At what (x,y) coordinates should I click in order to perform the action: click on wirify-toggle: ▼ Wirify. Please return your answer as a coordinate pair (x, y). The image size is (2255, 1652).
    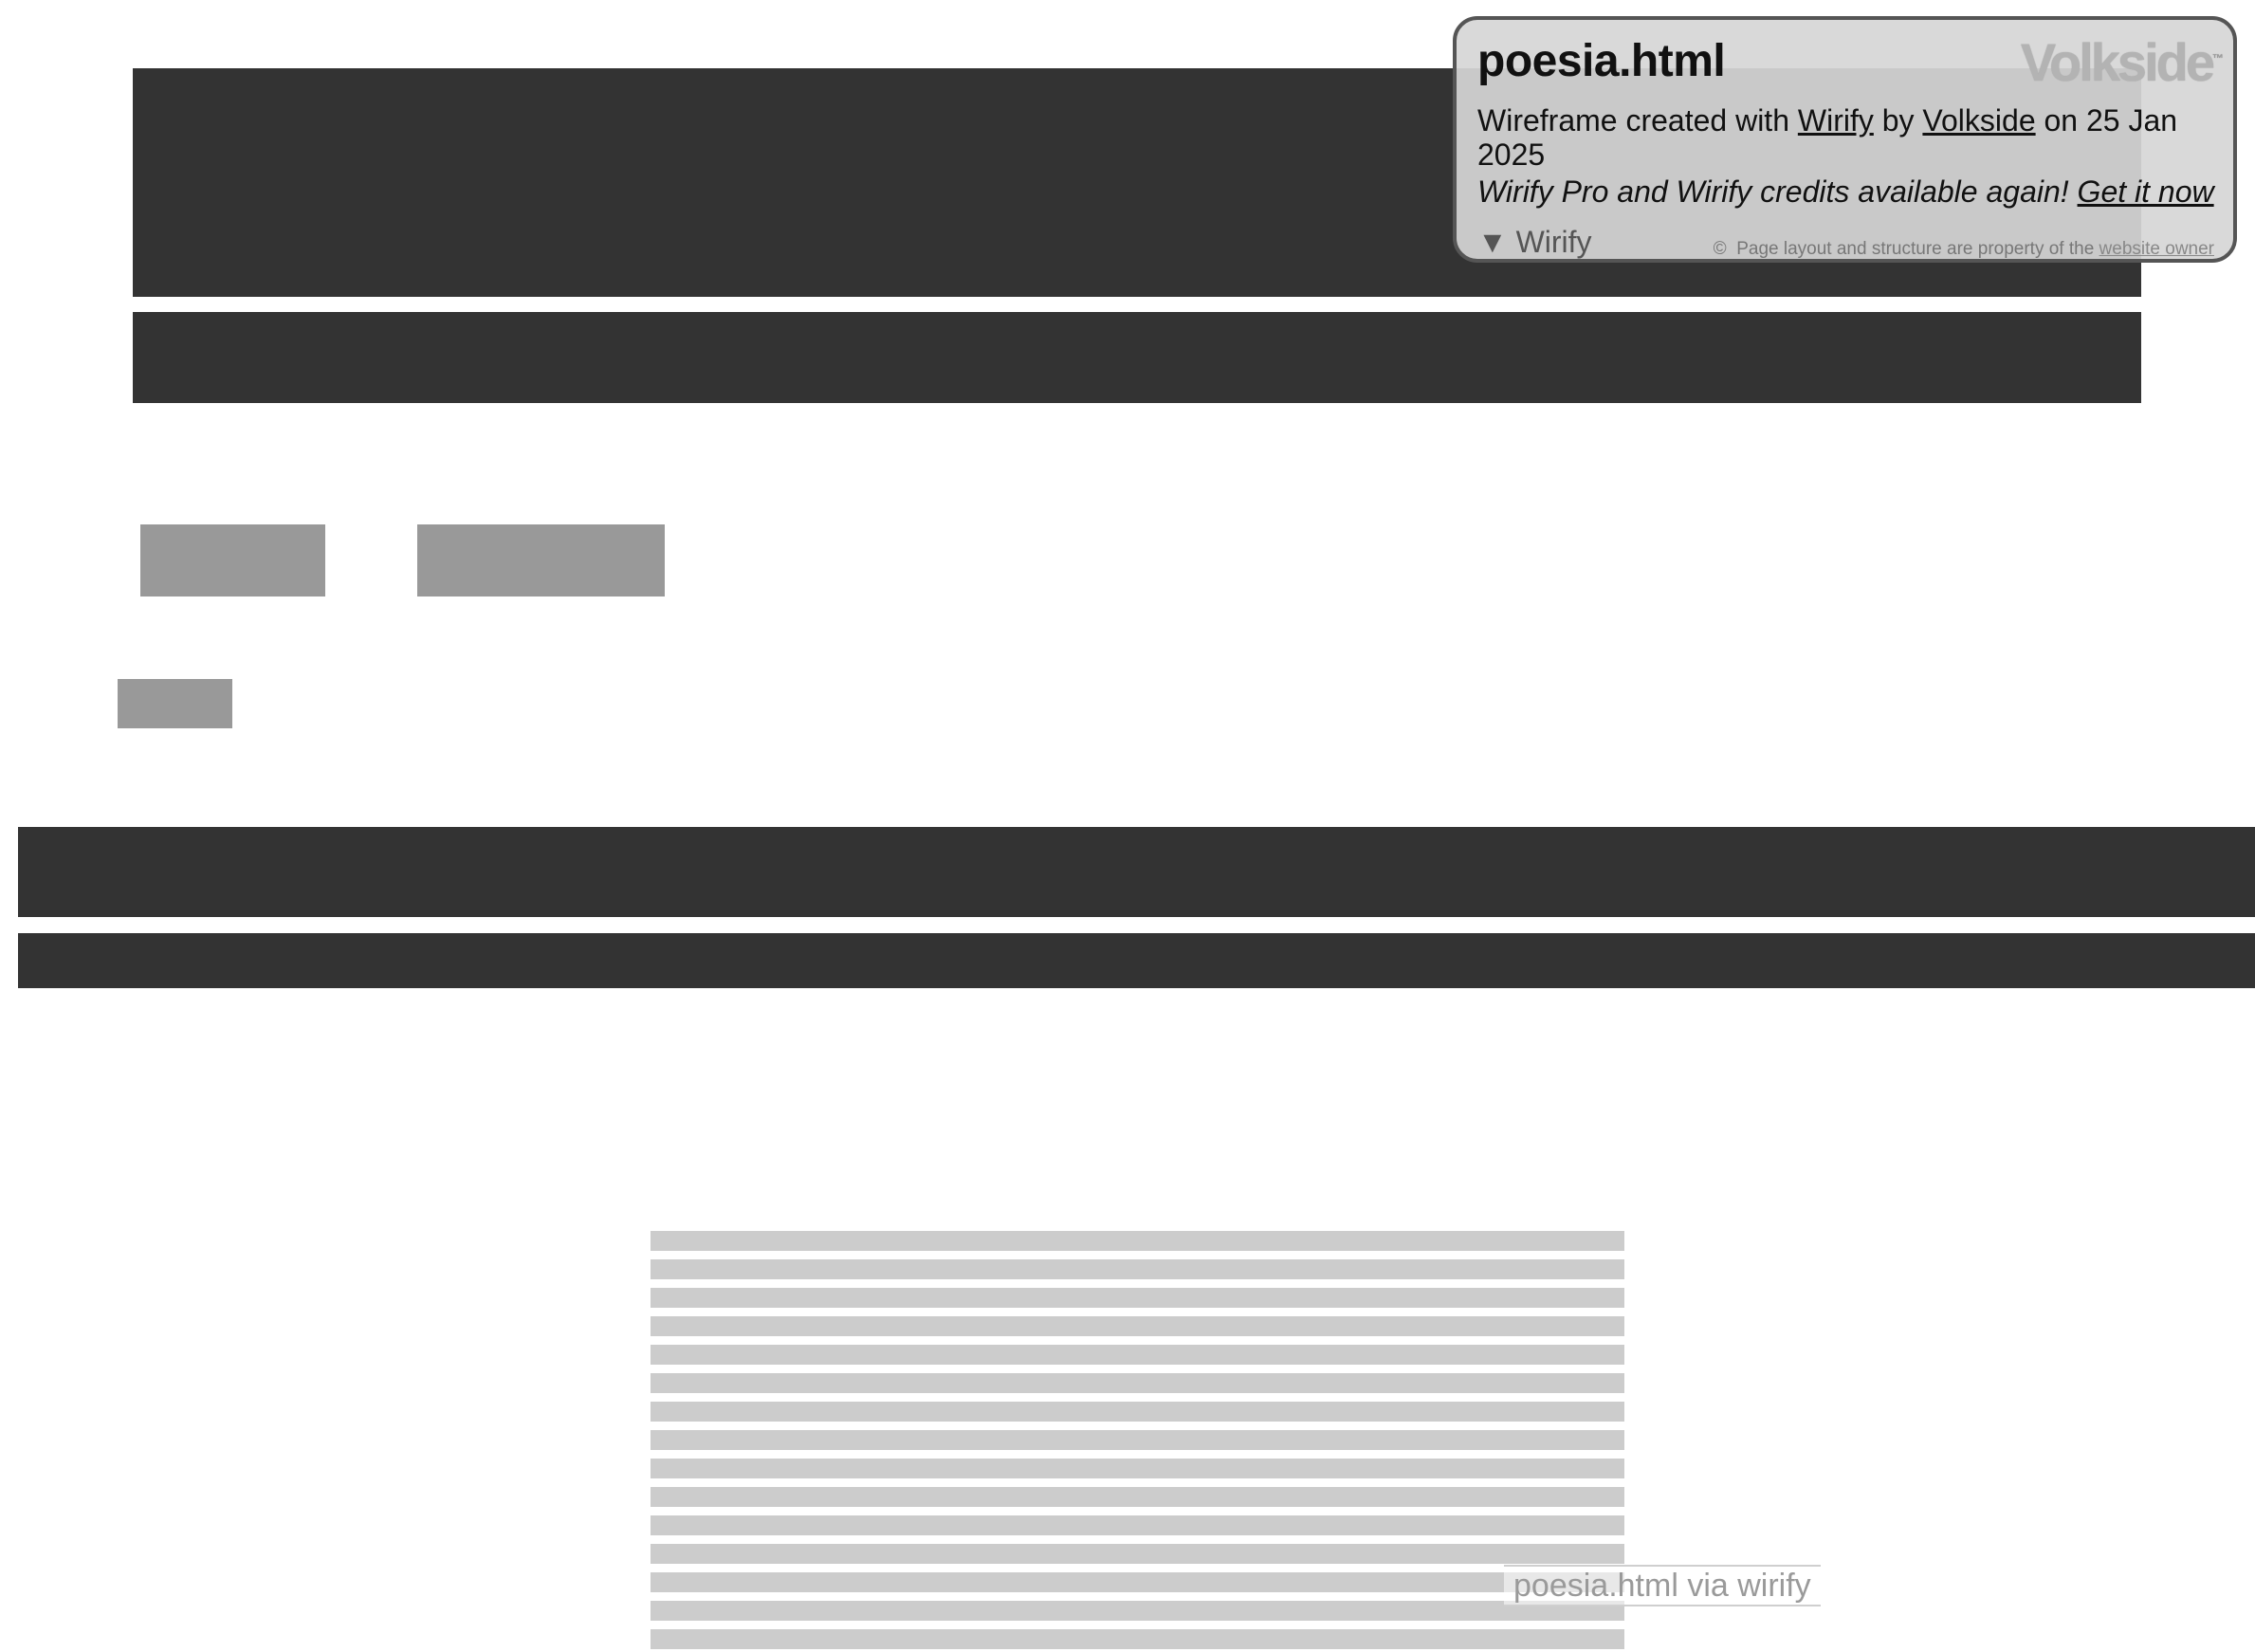
    Looking at the image, I should click on (1534, 242).